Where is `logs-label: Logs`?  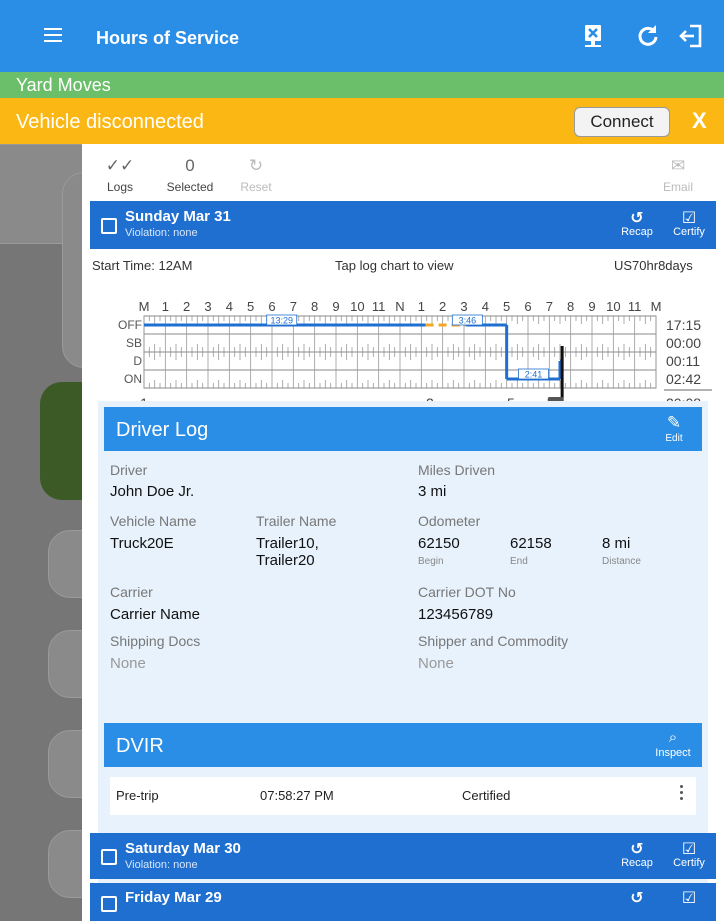
logs-label: Logs is located at coordinates (120, 187).